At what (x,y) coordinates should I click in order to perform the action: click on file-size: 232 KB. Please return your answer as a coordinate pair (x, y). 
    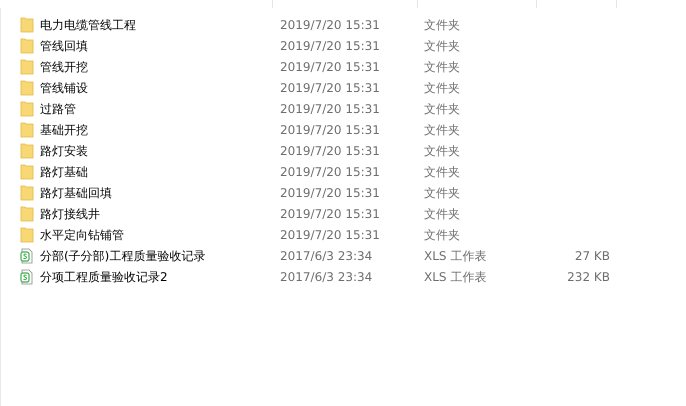
    Looking at the image, I should click on (588, 277).